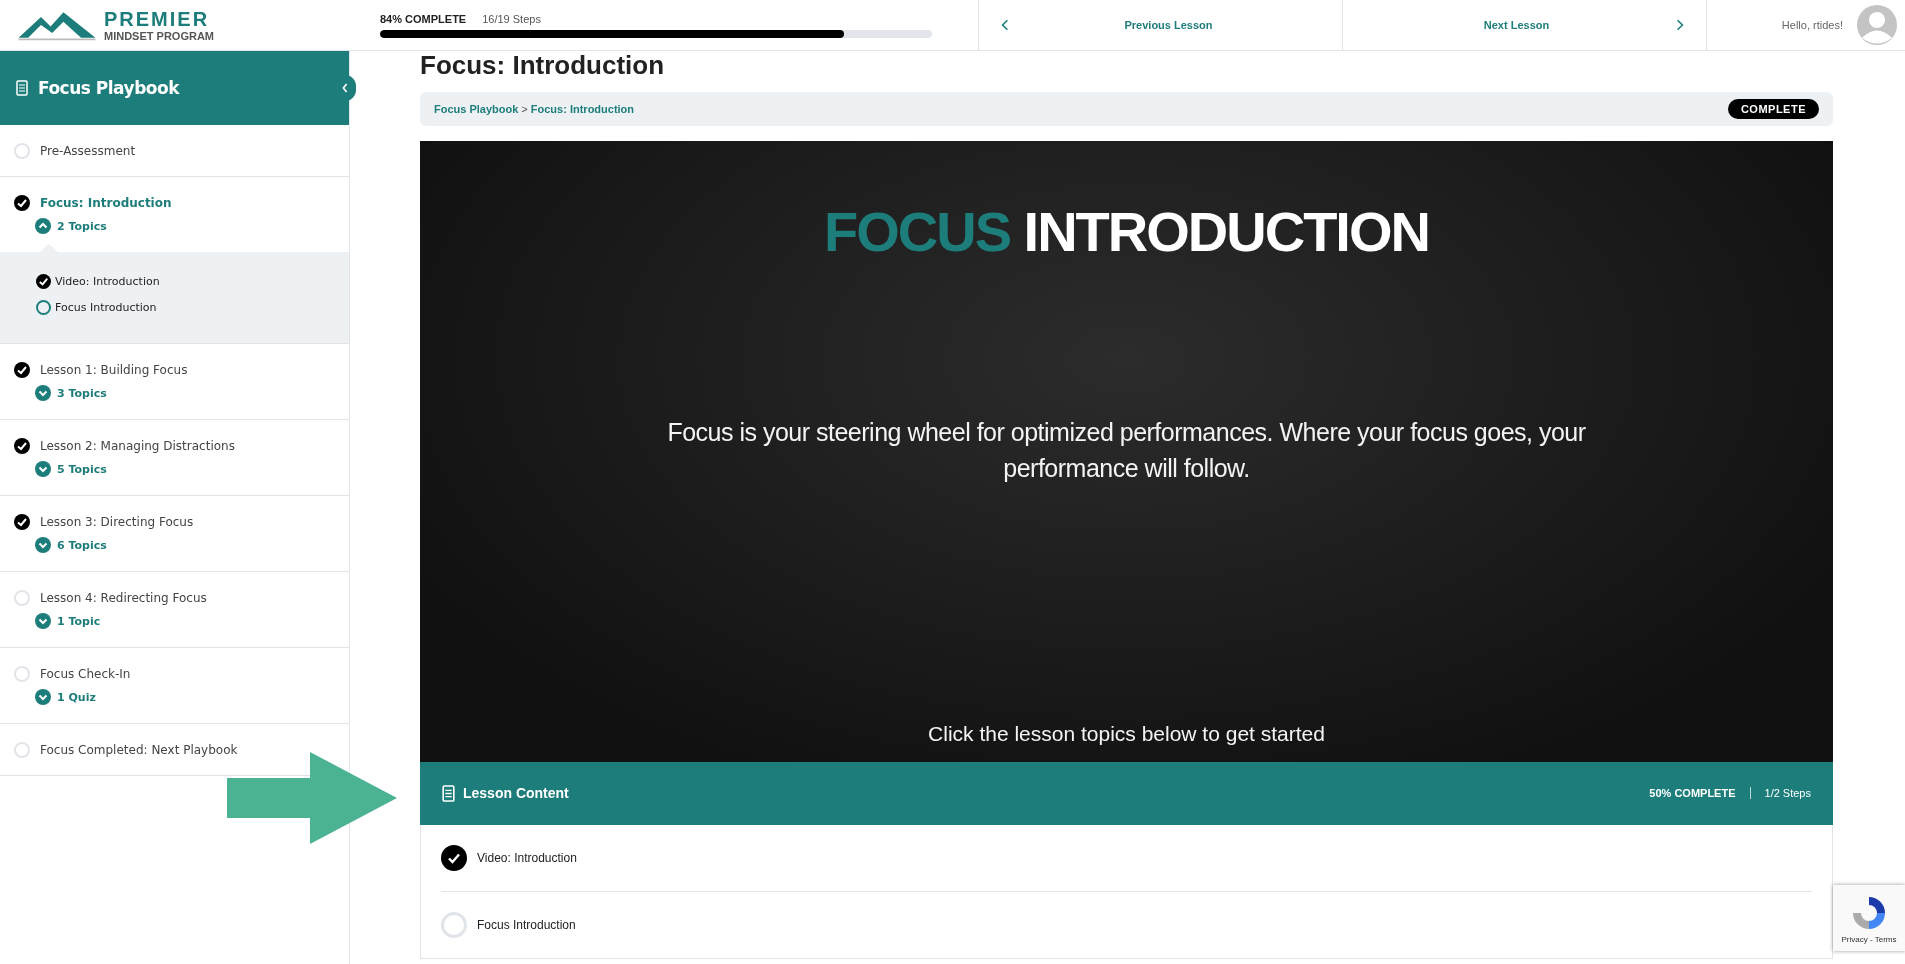 This screenshot has height=964, width=1905. What do you see at coordinates (139, 750) in the screenshot?
I see `lesson-link: Focus Completed: Next Playbook` at bounding box center [139, 750].